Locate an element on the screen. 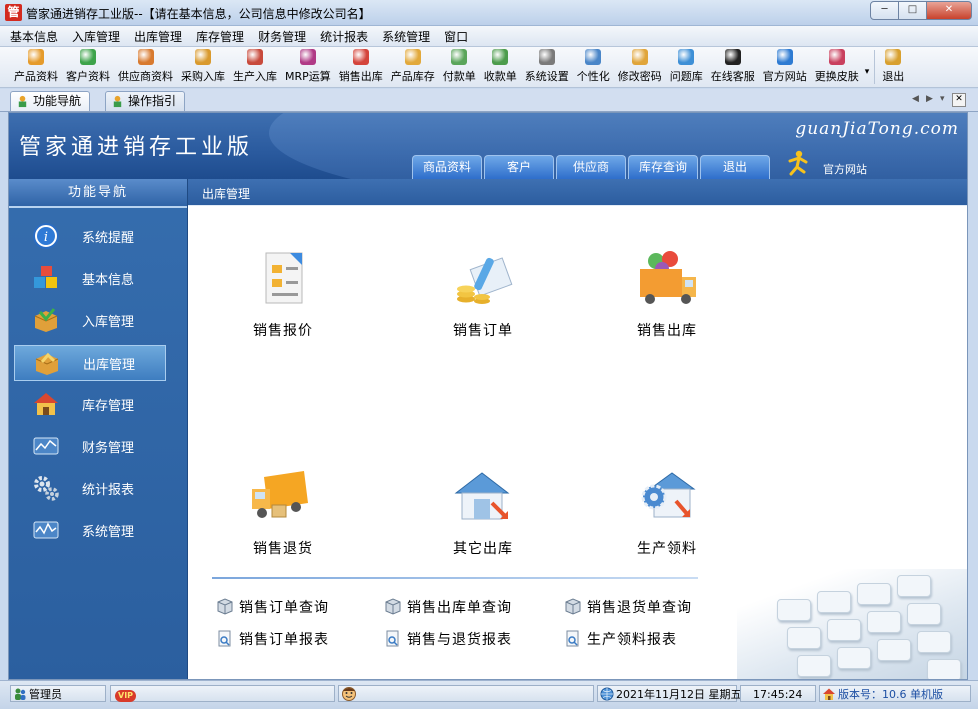  link-sales-order-query: 销售订单查询 is located at coordinates (272, 607).